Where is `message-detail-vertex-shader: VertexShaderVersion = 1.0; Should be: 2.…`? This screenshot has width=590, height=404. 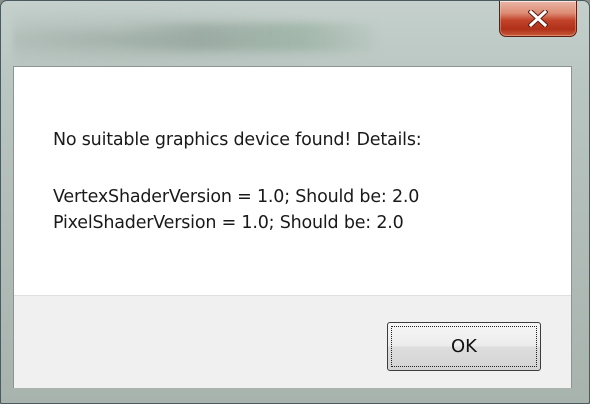 message-detail-vertex-shader: VertexShaderVersion = 1.0; Should be: 2.… is located at coordinates (236, 197).